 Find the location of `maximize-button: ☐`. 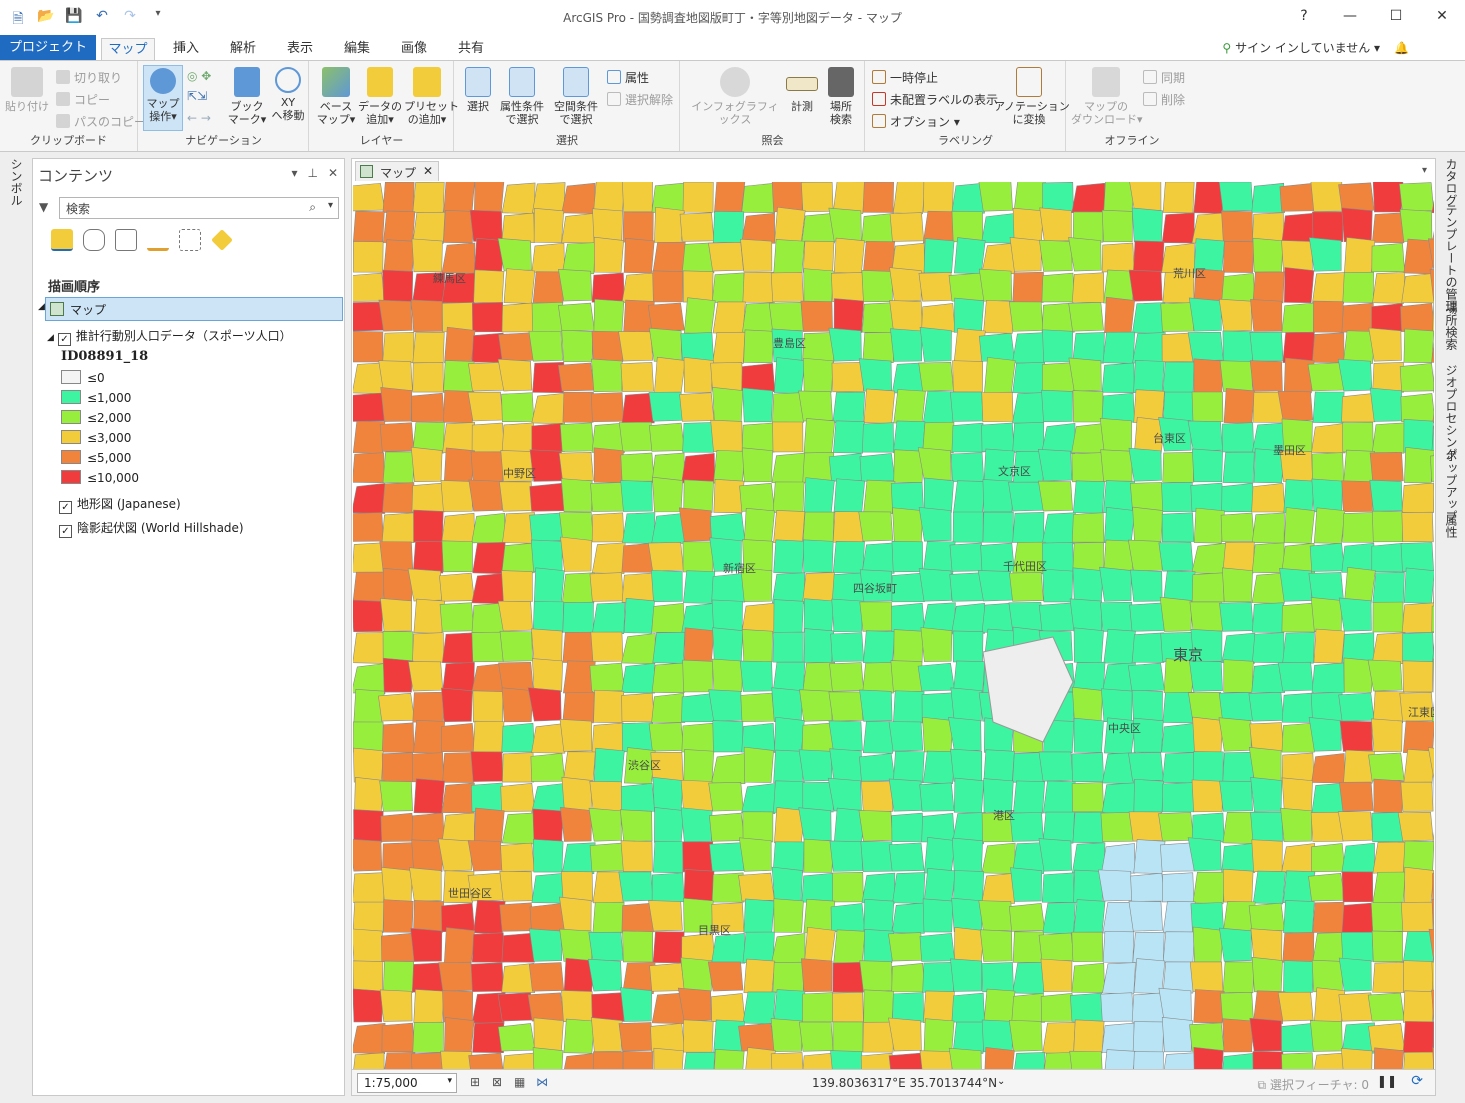

maximize-button: ☐ is located at coordinates (1396, 16).